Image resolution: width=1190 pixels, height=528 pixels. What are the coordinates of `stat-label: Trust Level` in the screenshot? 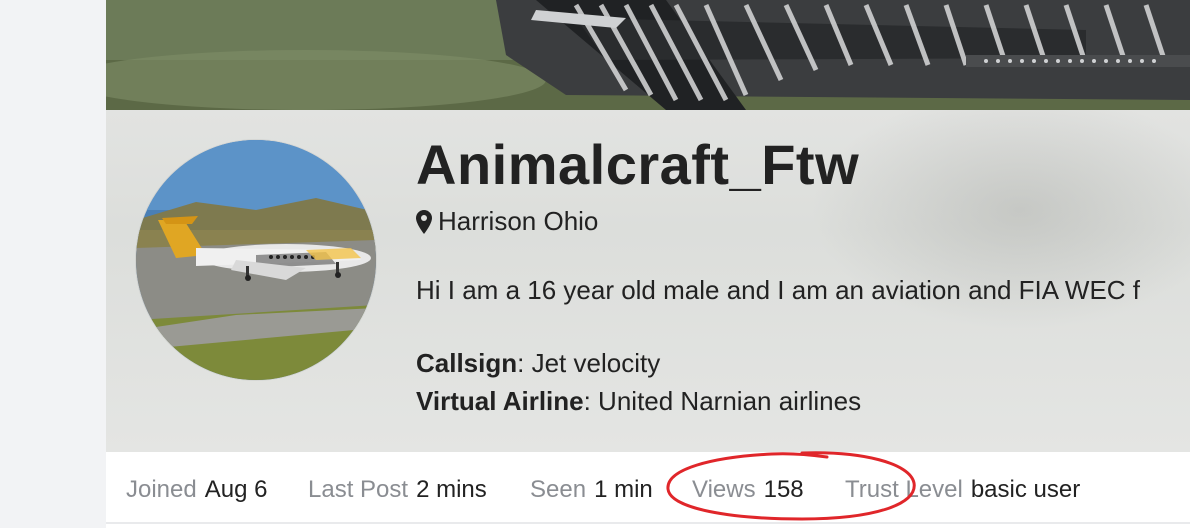 It's located at (904, 489).